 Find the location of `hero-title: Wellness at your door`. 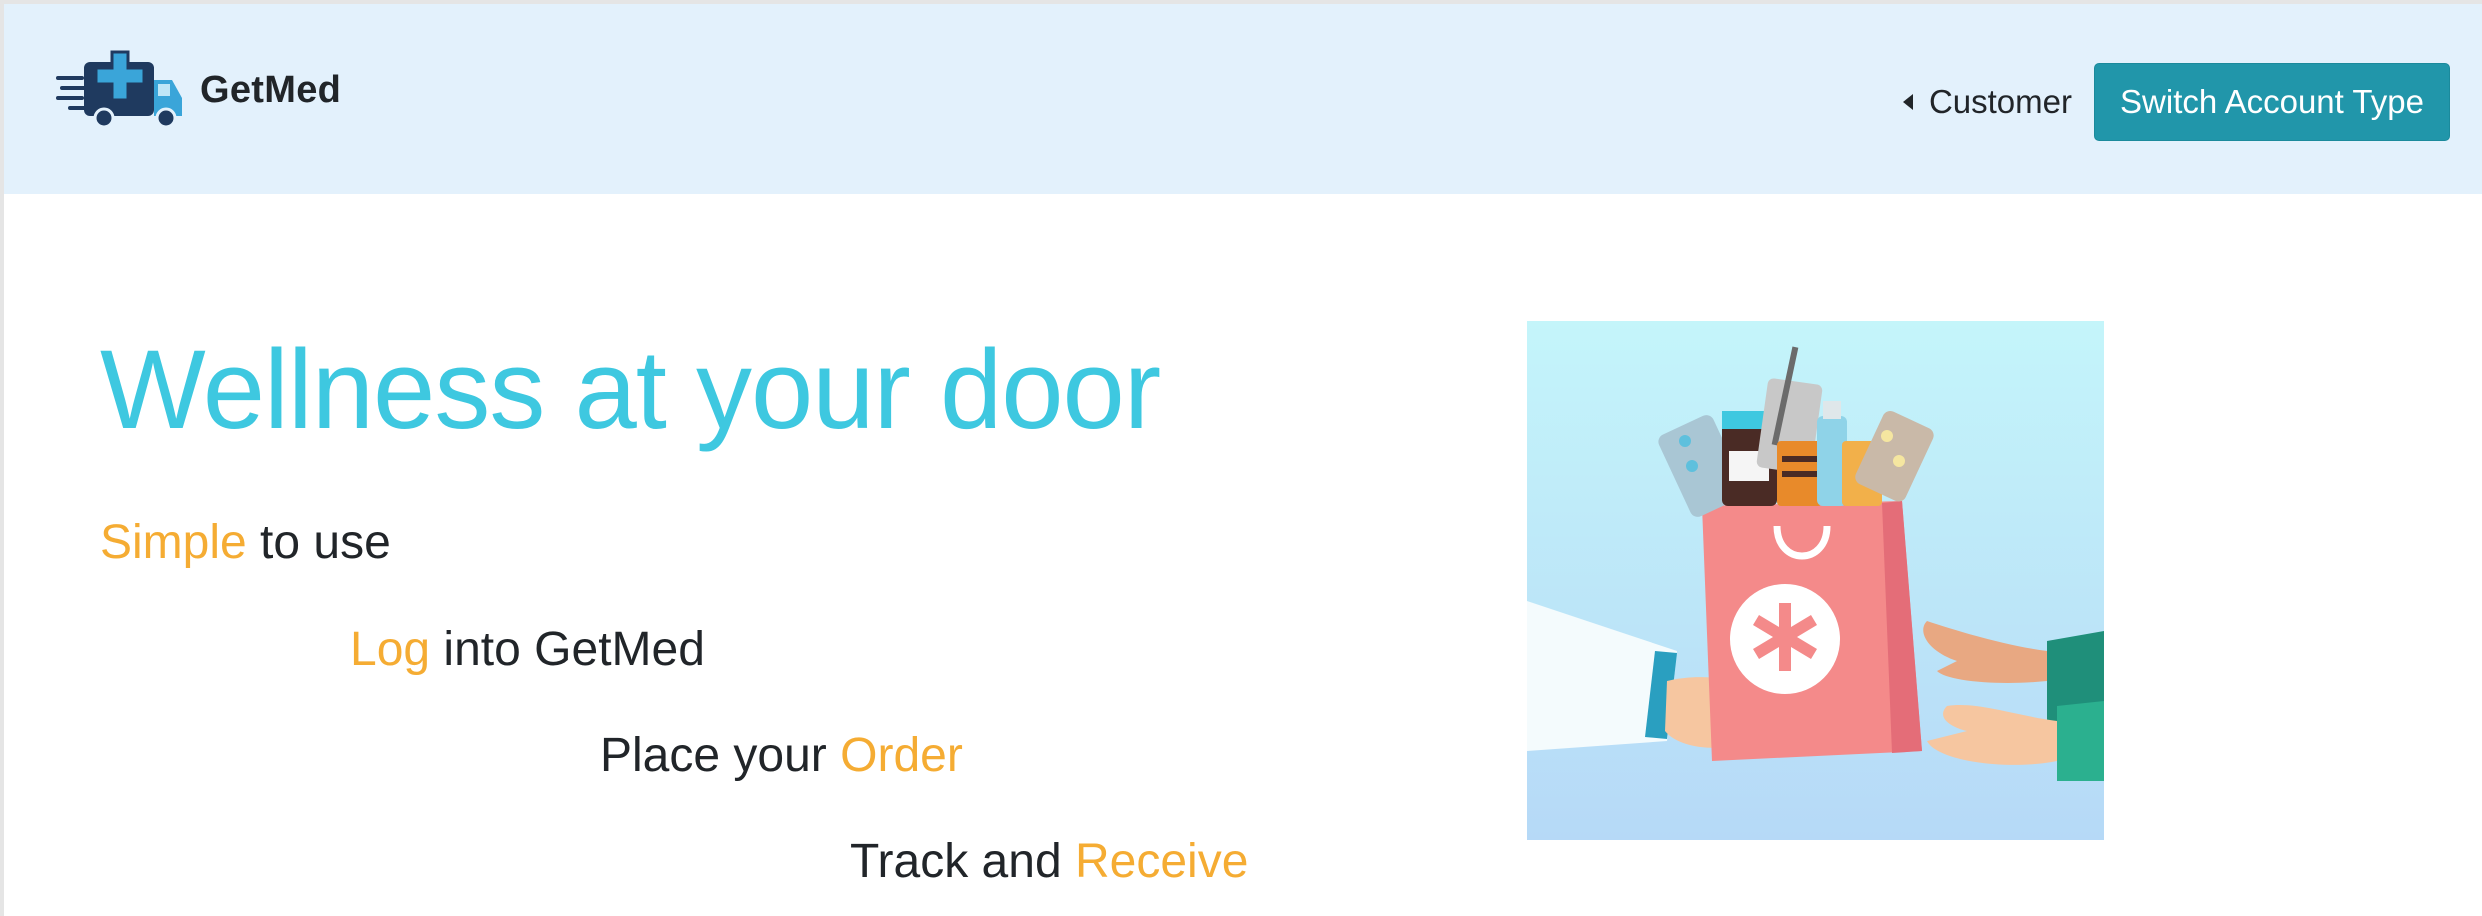

hero-title: Wellness at your door is located at coordinates (630, 389).